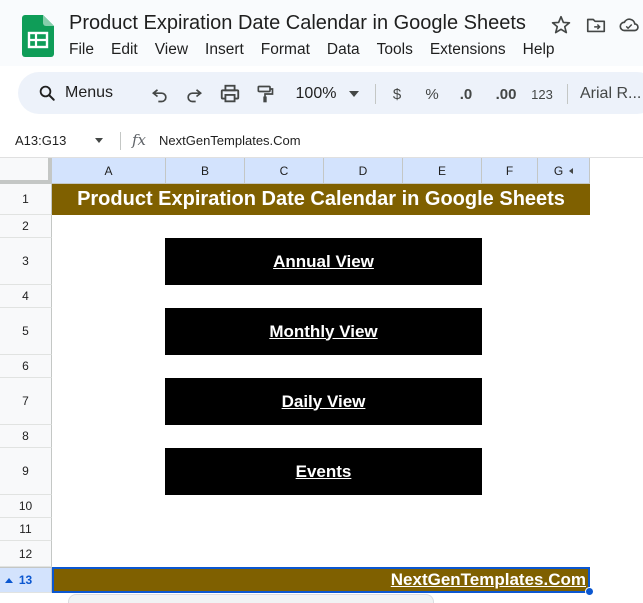 This screenshot has height=603, width=643. What do you see at coordinates (26, 401) in the screenshot?
I see `row-header-7: 7` at bounding box center [26, 401].